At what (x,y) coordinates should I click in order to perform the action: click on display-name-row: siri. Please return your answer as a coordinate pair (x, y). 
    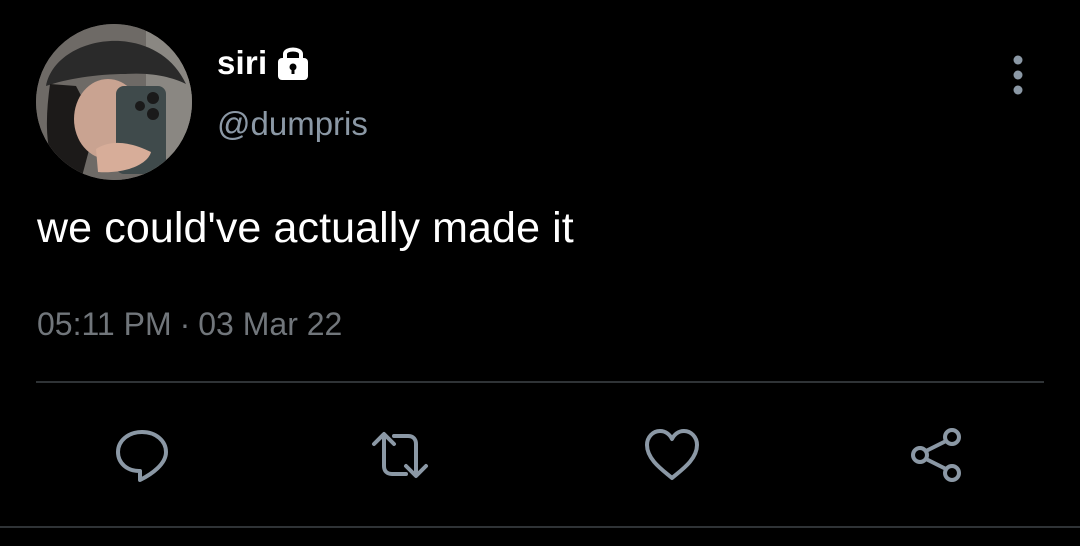
    Looking at the image, I should click on (264, 63).